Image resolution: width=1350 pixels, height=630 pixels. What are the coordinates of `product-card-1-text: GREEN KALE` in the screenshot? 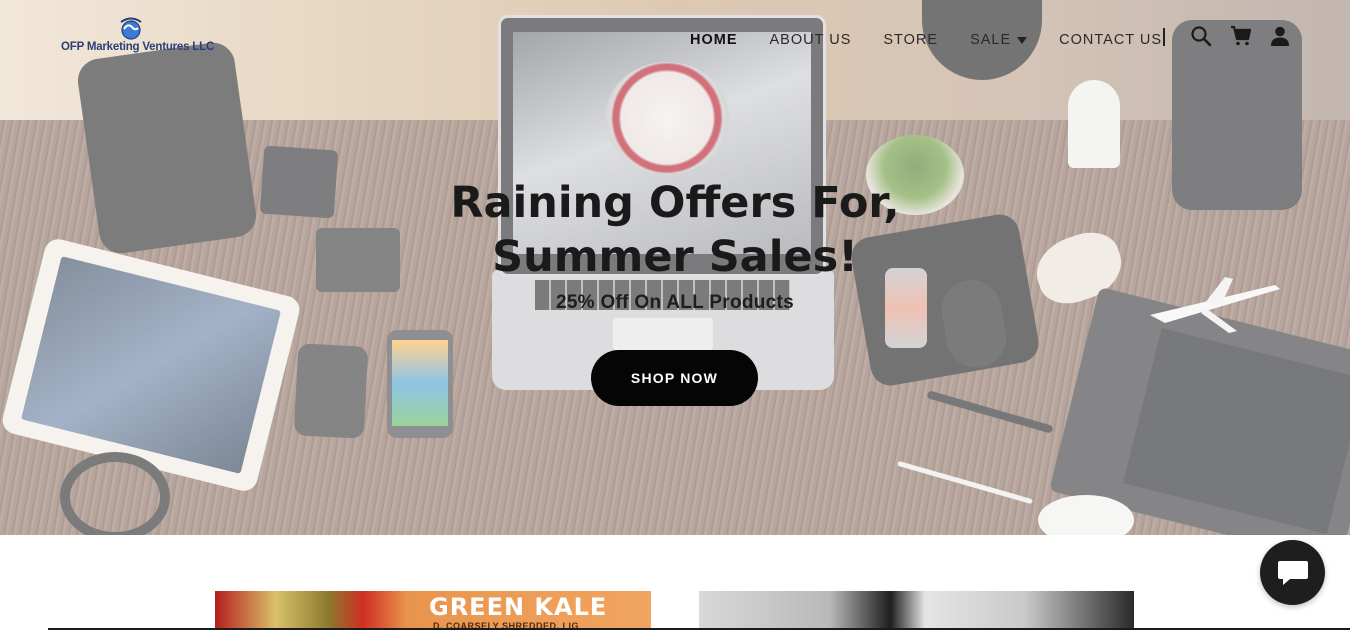 It's located at (518, 607).